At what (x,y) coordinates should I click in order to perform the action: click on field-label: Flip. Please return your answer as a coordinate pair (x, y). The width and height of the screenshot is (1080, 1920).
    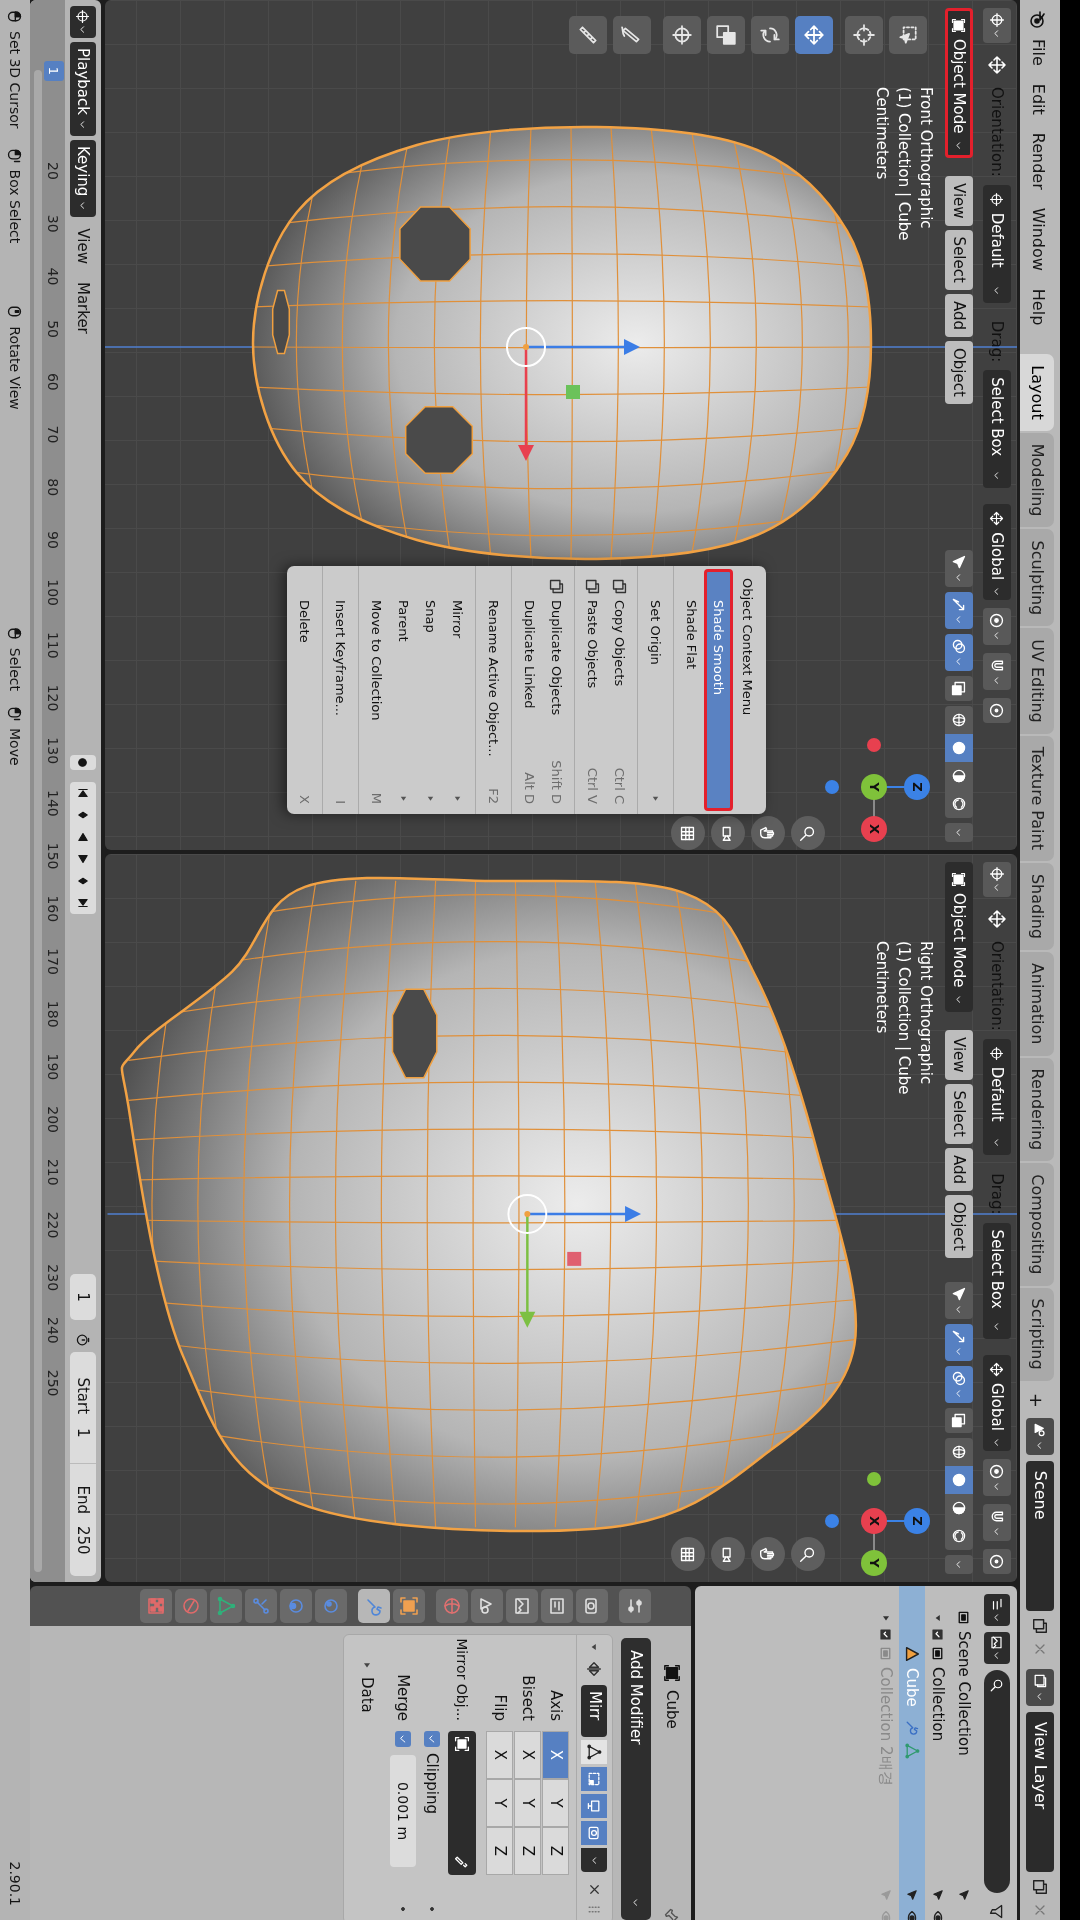
    Looking at the image, I should click on (500, 1708).